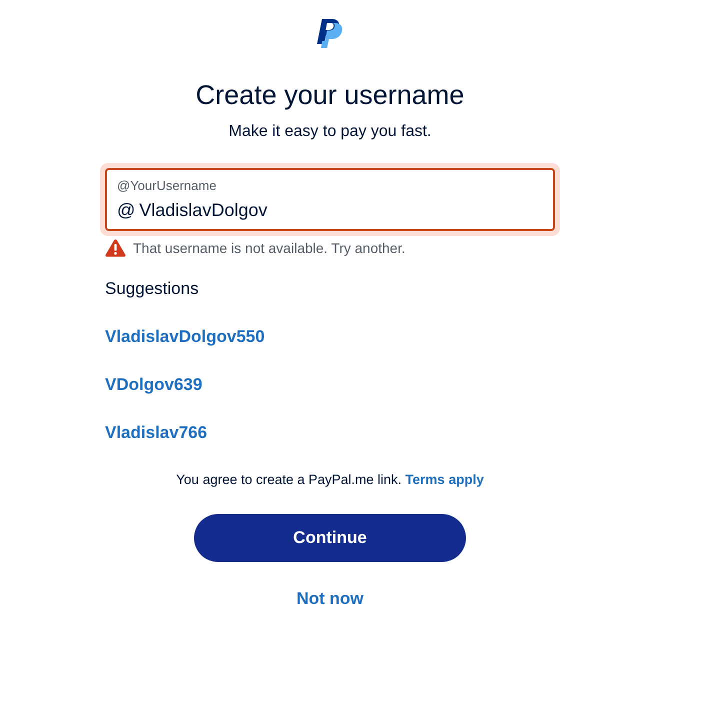  Describe the element at coordinates (444, 479) in the screenshot. I see `terms-link: Terms apply` at that location.